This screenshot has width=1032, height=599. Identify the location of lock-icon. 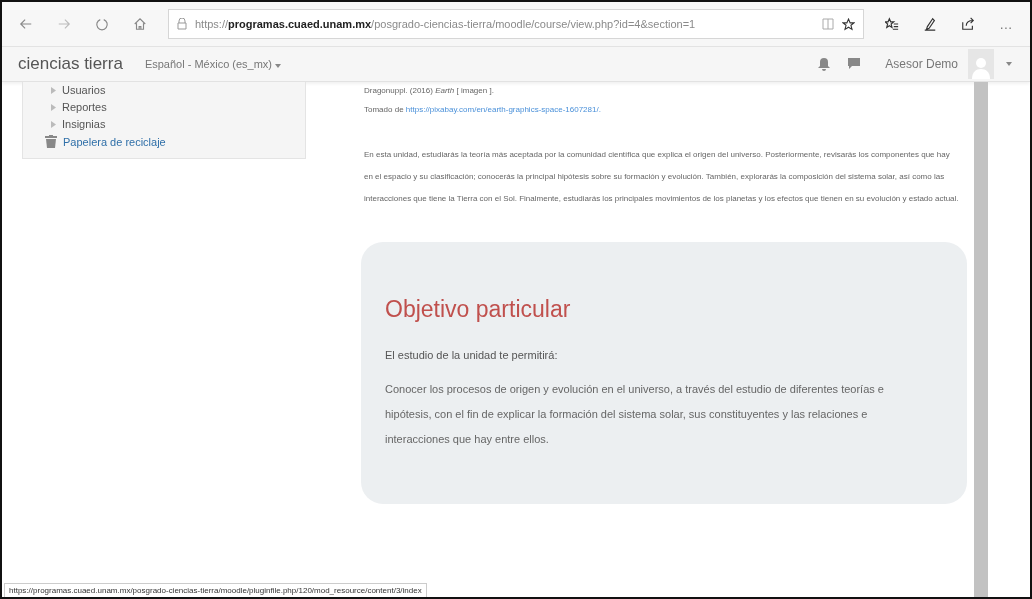
(182, 24).